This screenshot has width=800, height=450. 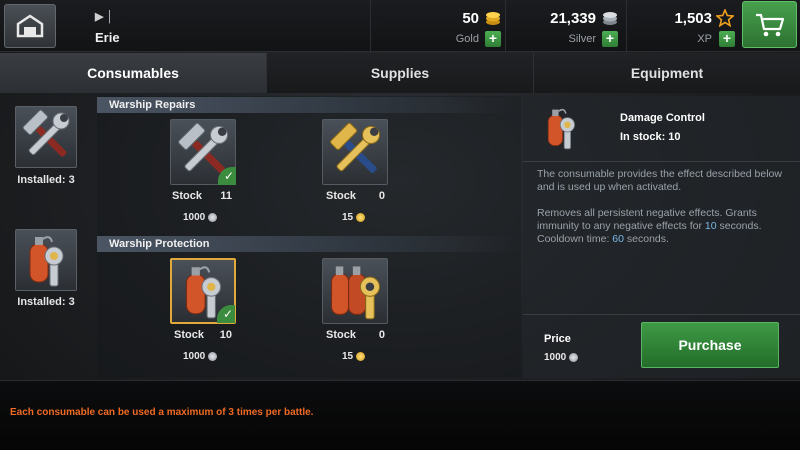 What do you see at coordinates (107, 37) in the screenshot?
I see `ship-name: Erie` at bounding box center [107, 37].